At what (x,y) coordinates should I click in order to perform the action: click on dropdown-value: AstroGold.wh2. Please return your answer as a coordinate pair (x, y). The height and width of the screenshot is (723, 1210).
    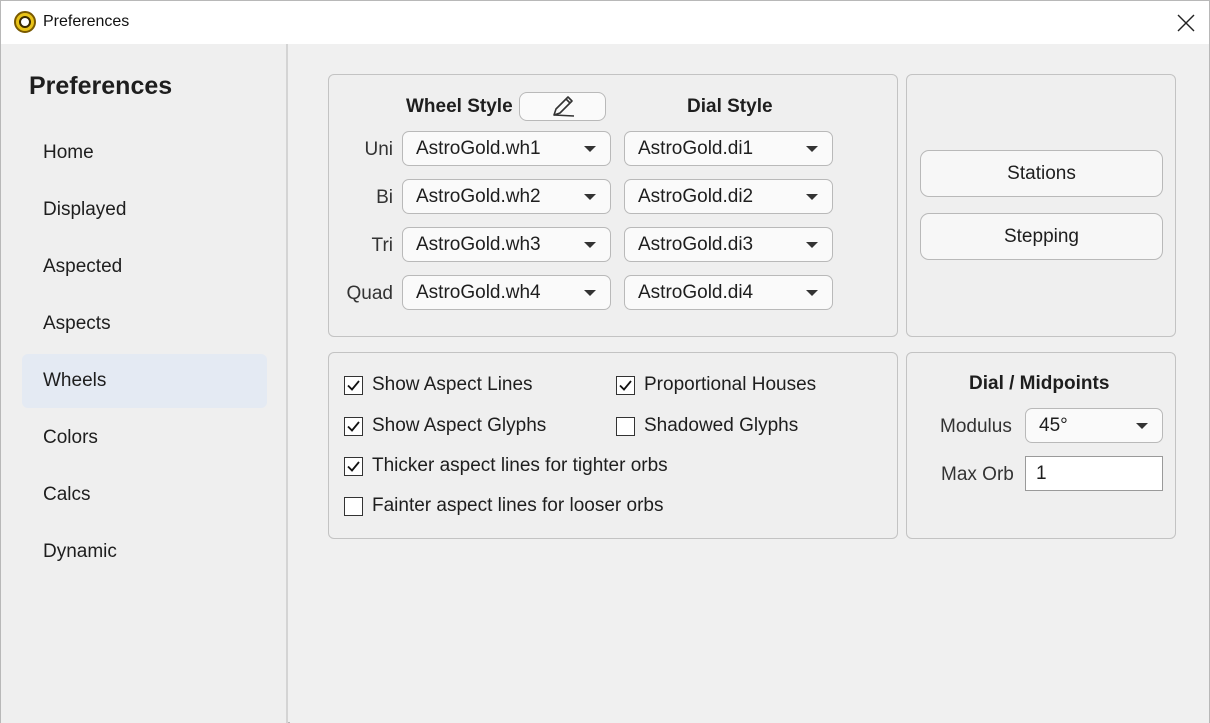
    Looking at the image, I should click on (478, 196).